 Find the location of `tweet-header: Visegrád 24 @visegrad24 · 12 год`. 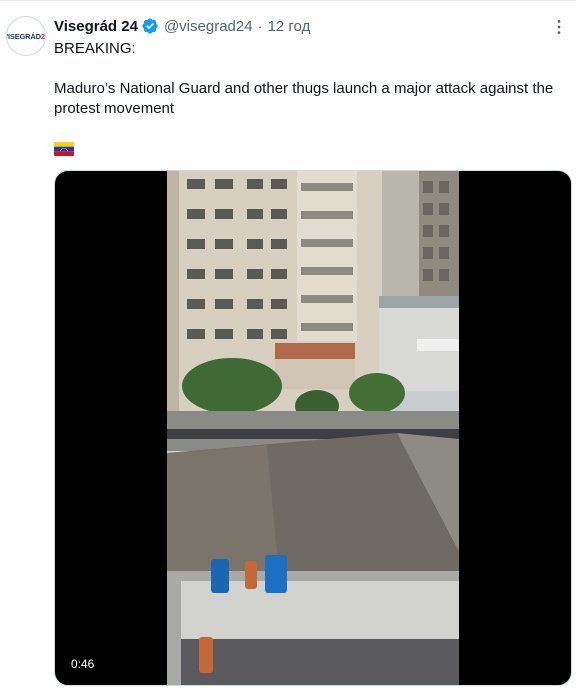

tweet-header: Visegrád 24 @visegrad24 · 12 год is located at coordinates (182, 26).